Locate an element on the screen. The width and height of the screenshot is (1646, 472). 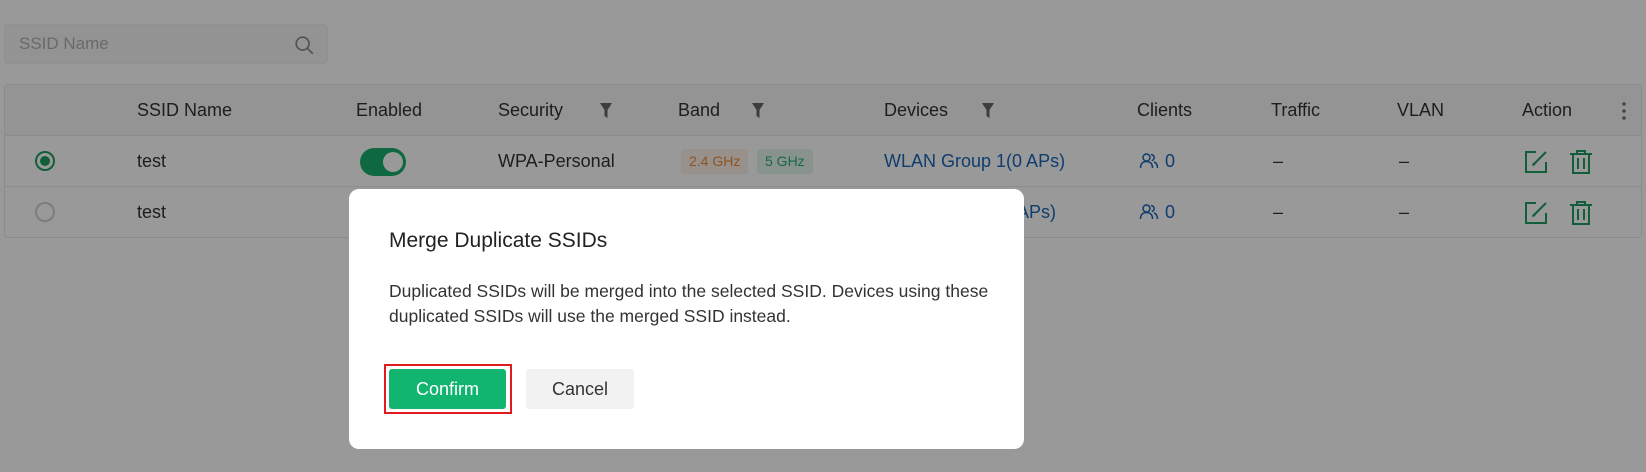
dialog-title: Merge Duplicate SSIDs is located at coordinates (498, 240).